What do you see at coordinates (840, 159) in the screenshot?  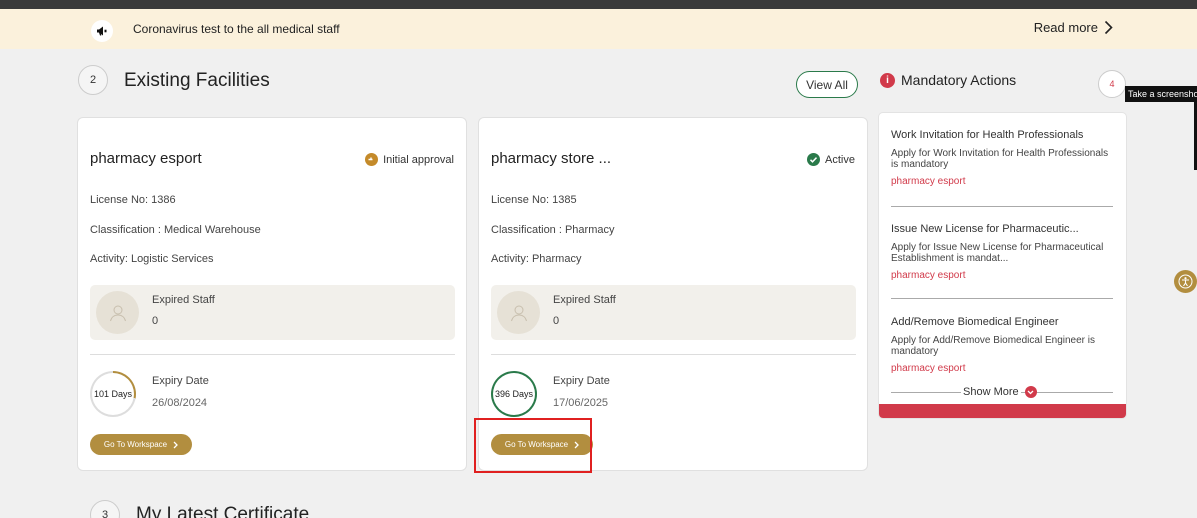 I see `status-label: Active` at bounding box center [840, 159].